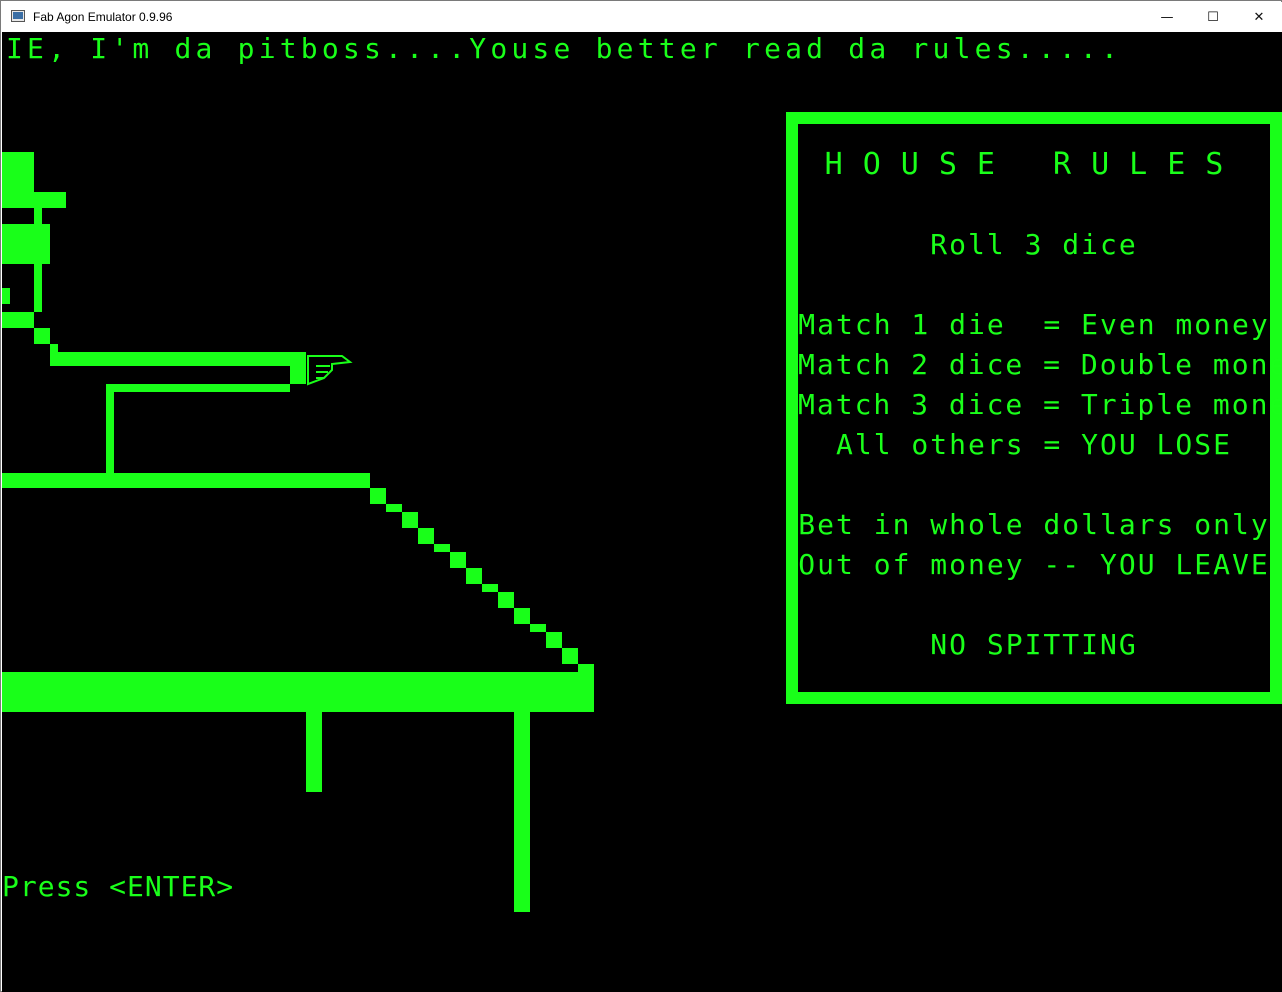 The image size is (1282, 992). What do you see at coordinates (1034, 244) in the screenshot?
I see `rules-roll-line: Roll 3 dice` at bounding box center [1034, 244].